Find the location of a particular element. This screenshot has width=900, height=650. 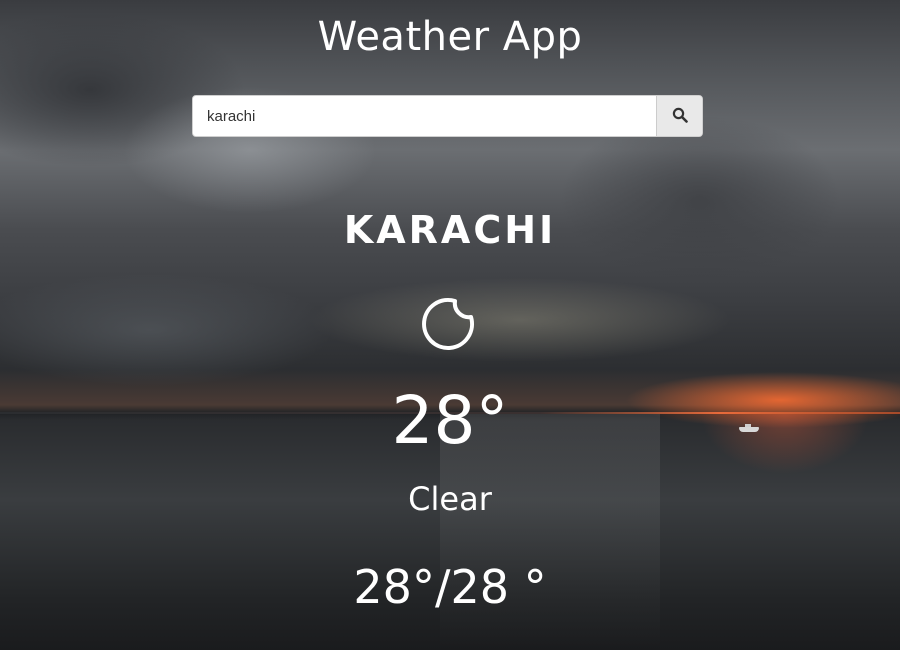

temperature-range: 28°/28 ° is located at coordinates (450, 587).